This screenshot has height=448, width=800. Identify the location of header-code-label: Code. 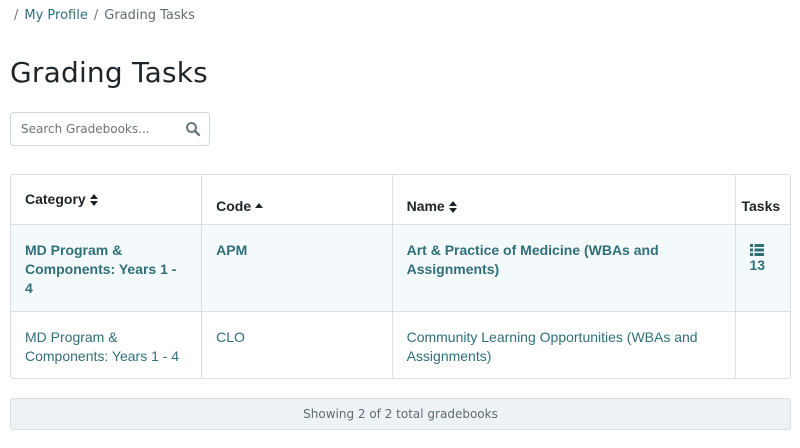
(234, 206).